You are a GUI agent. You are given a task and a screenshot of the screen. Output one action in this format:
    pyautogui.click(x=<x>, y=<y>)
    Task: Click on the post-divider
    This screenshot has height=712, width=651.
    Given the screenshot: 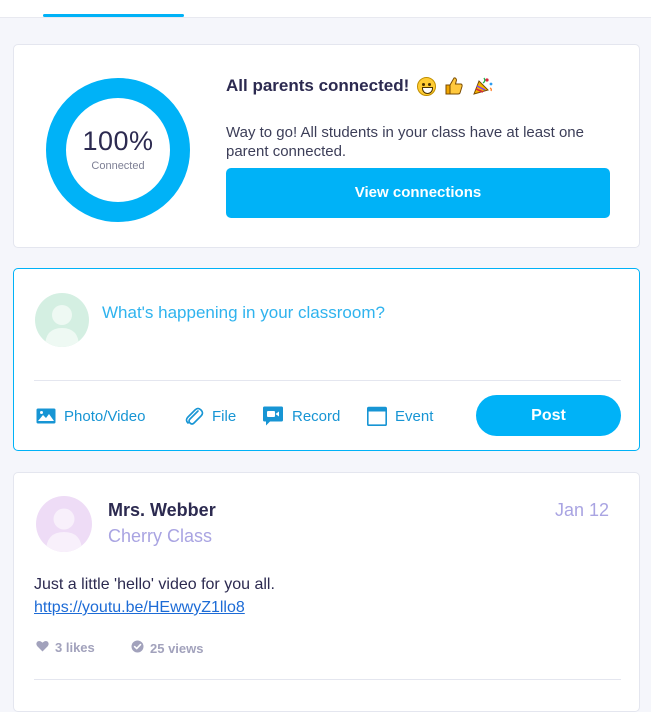 What is the action you would take?
    pyautogui.click(x=327, y=679)
    